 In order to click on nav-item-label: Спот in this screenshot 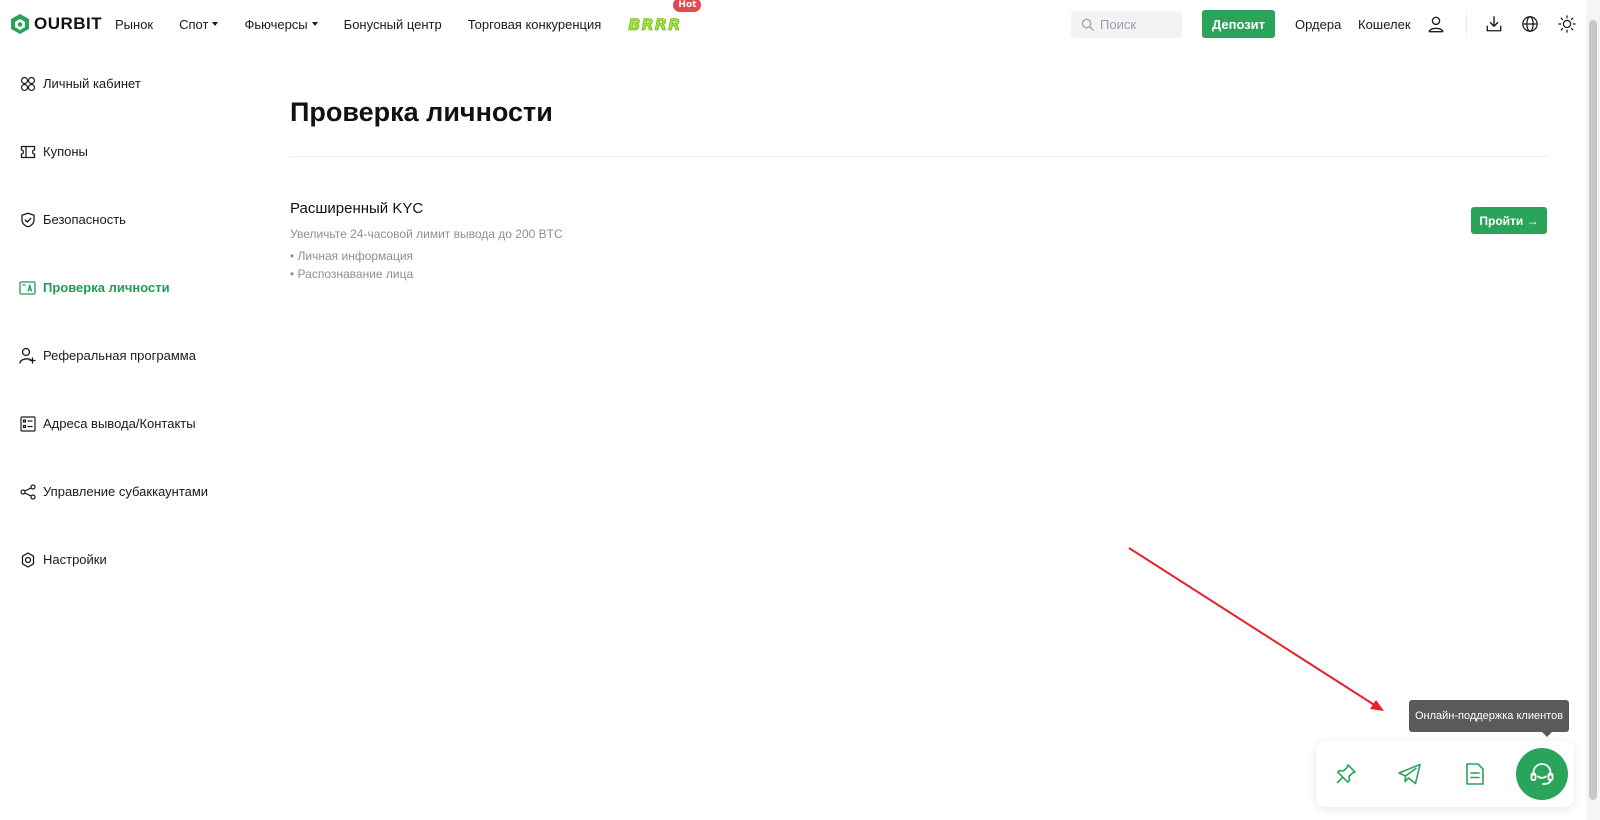, I will do `click(194, 24)`.